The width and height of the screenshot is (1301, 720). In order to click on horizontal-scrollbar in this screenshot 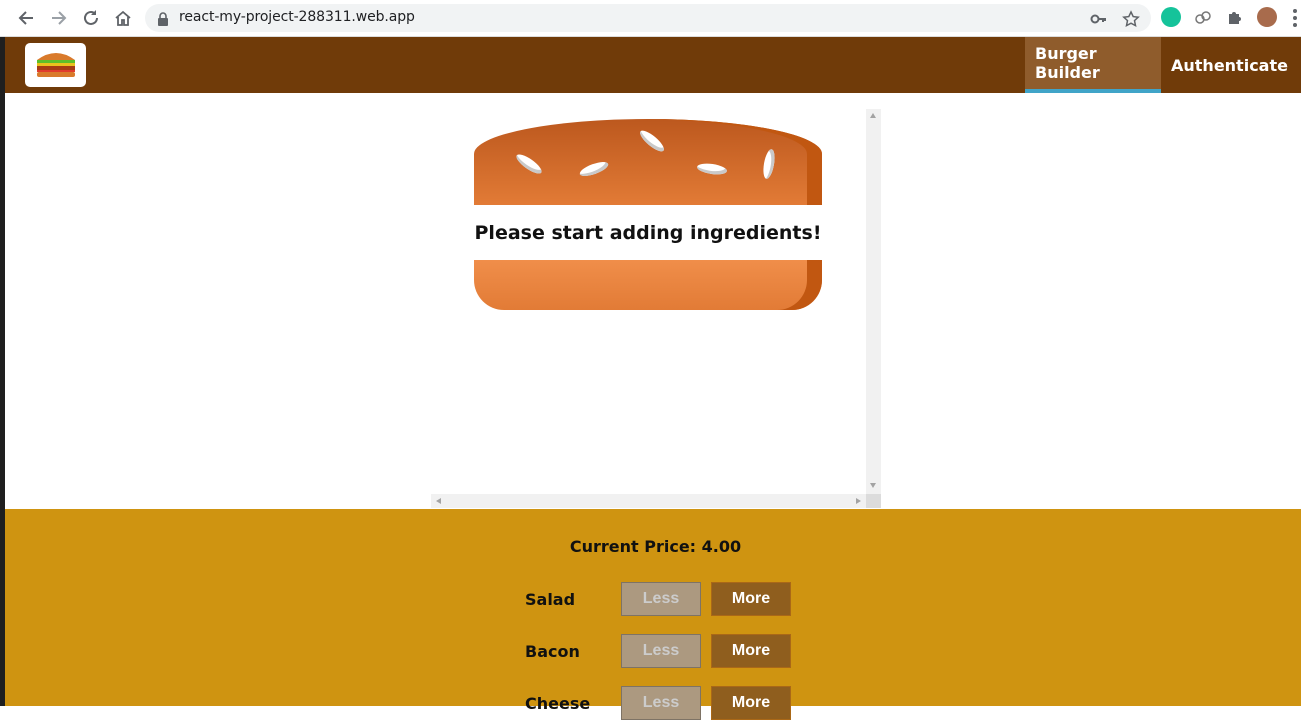, I will do `click(648, 501)`.